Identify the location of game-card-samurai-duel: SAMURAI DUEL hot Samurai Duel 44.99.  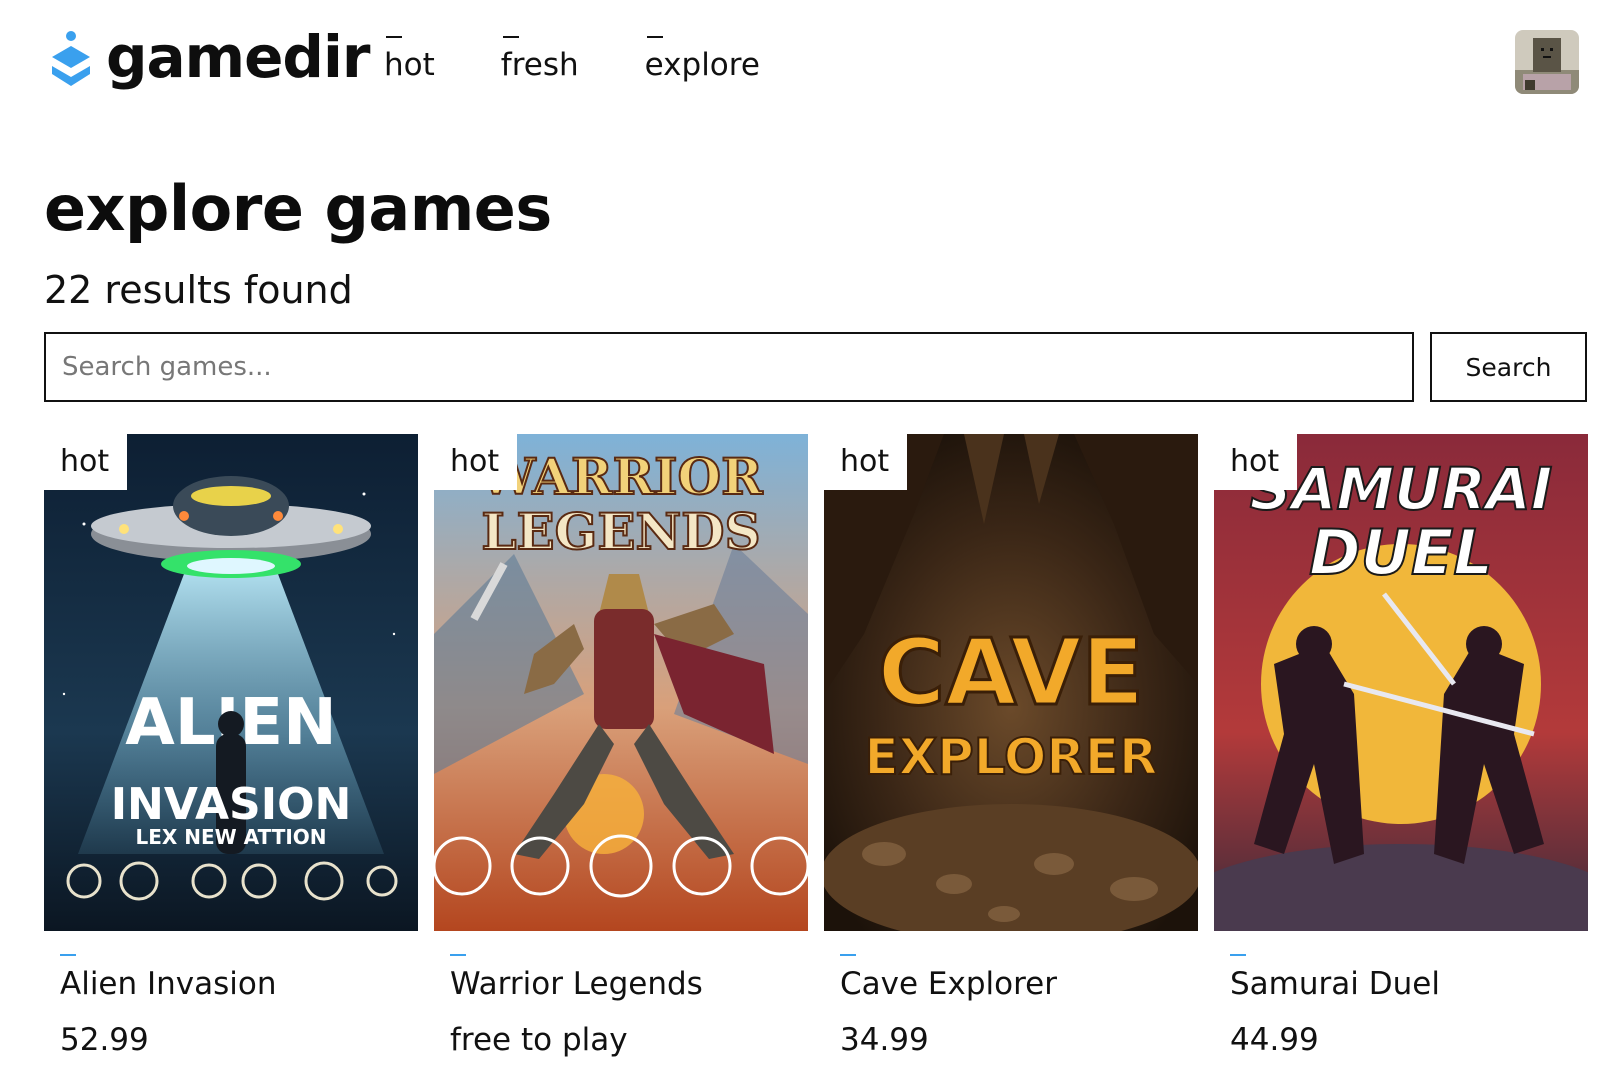
(1401, 746).